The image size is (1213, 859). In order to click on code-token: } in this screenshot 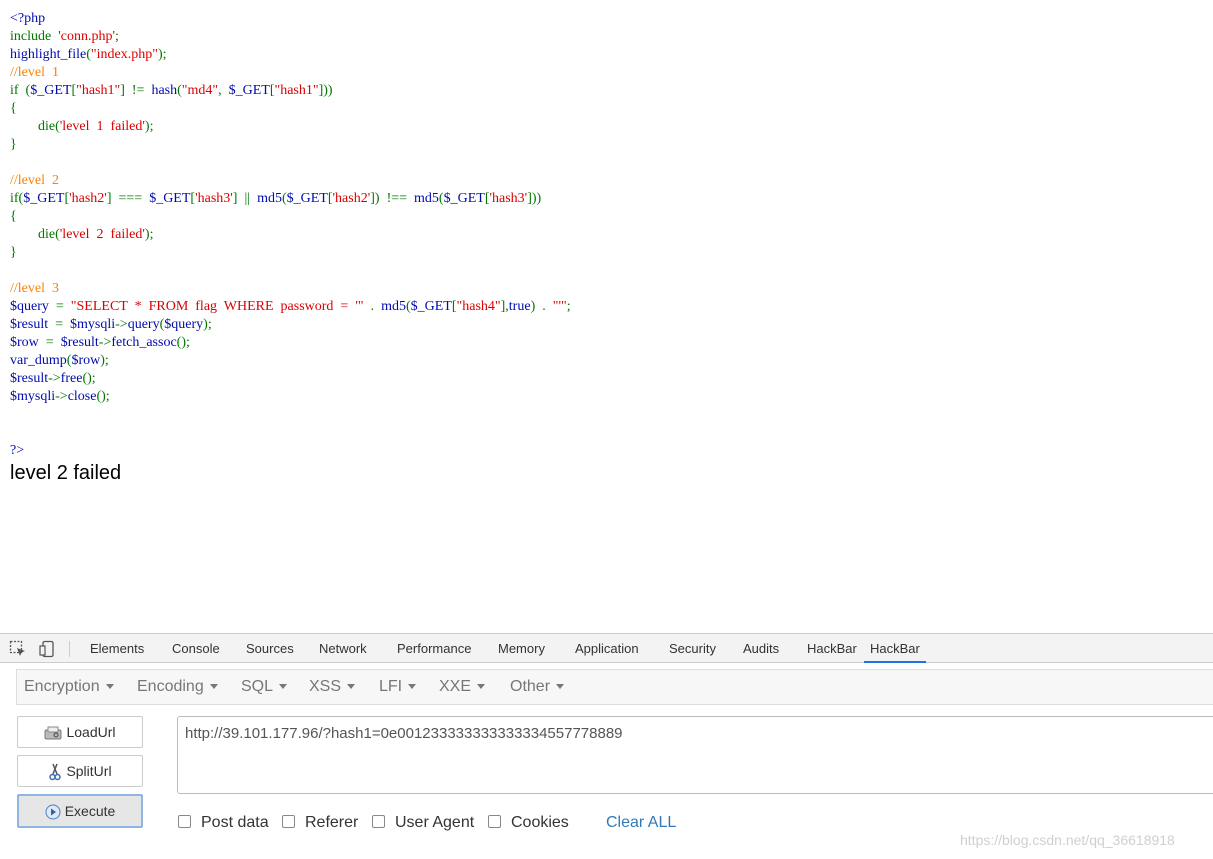, I will do `click(13, 252)`.